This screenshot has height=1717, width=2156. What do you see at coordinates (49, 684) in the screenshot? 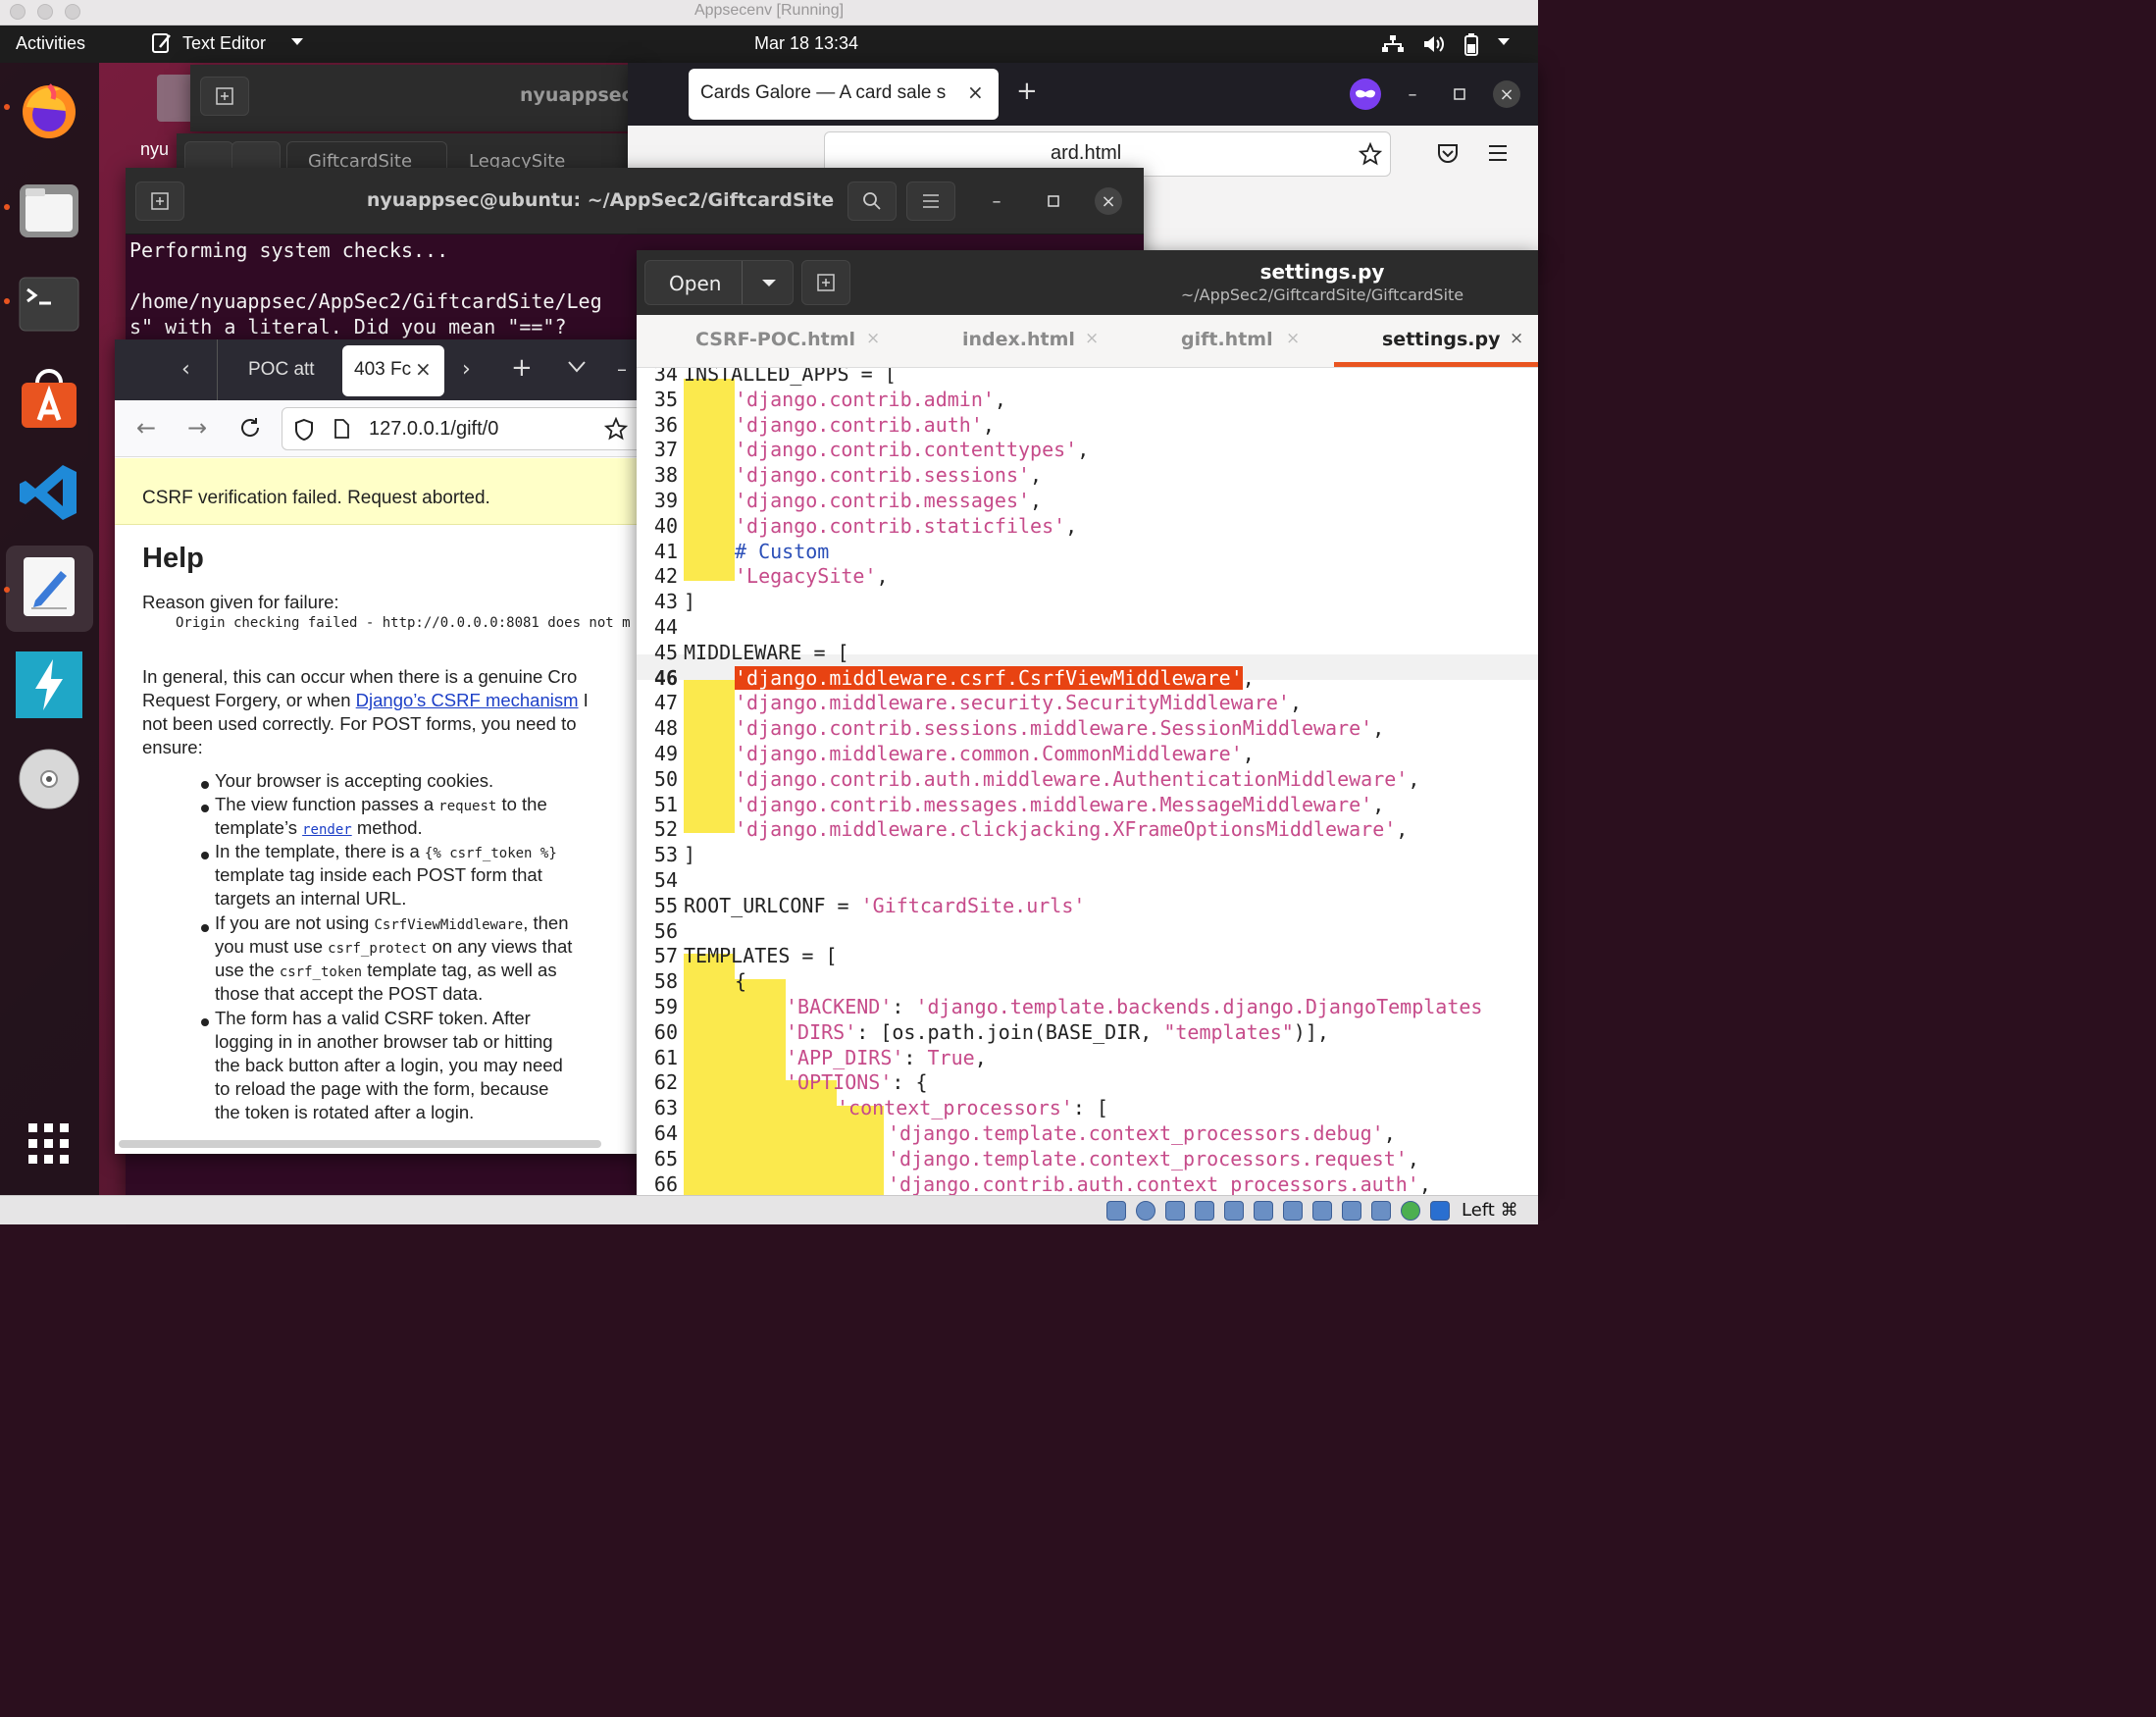
I see `bolt-app-icon` at bounding box center [49, 684].